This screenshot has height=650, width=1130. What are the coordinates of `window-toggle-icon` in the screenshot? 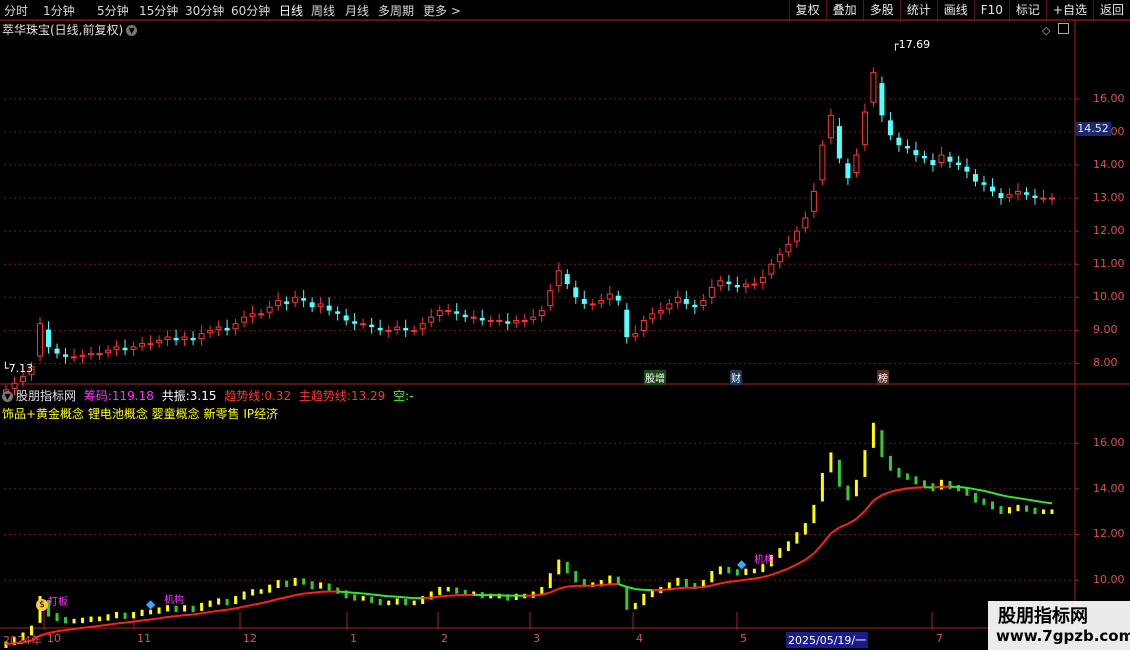 It's located at (1063, 28).